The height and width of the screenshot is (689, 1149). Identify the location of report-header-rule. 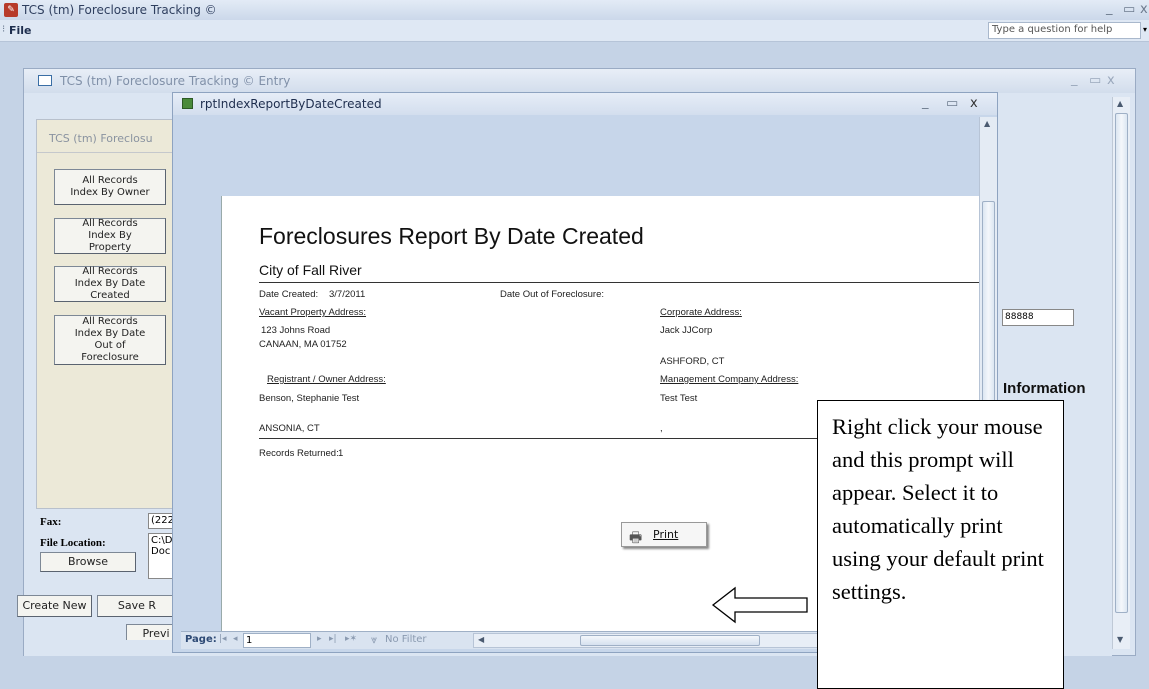
(619, 282).